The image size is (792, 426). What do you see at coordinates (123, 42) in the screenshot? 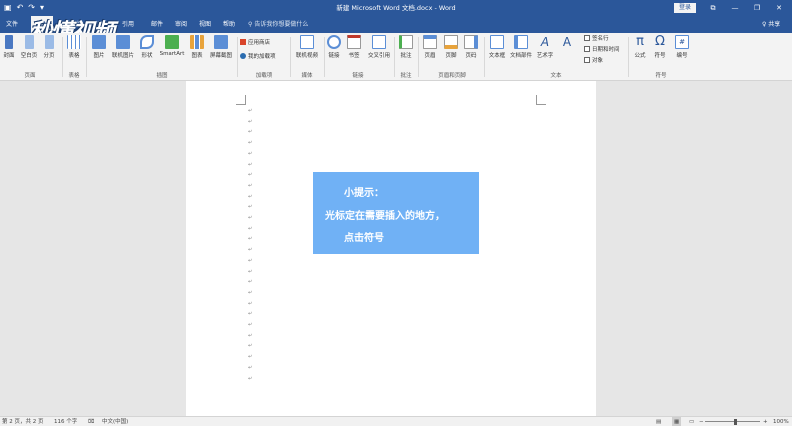
I see `online-picture-icon` at bounding box center [123, 42].